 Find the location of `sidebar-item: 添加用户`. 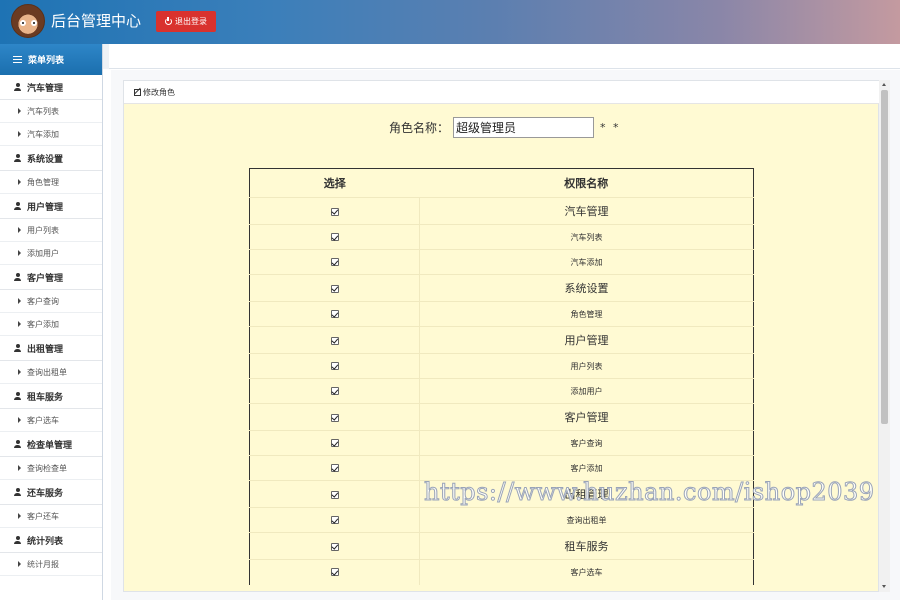

sidebar-item: 添加用户 is located at coordinates (51, 253).